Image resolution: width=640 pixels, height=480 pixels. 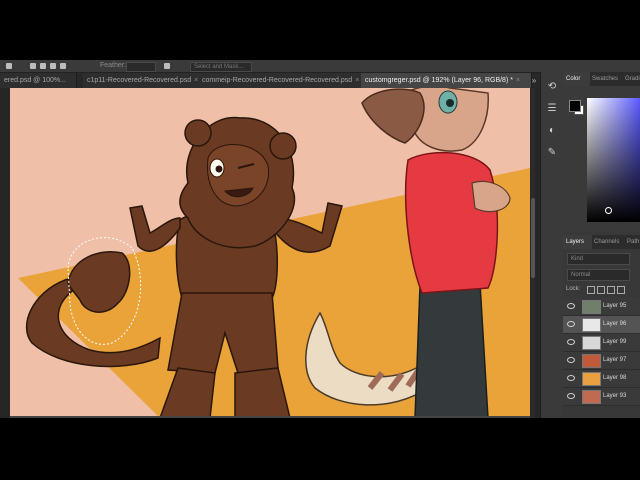 What do you see at coordinates (283, 146) in the screenshot?
I see `lion-right-ear` at bounding box center [283, 146].